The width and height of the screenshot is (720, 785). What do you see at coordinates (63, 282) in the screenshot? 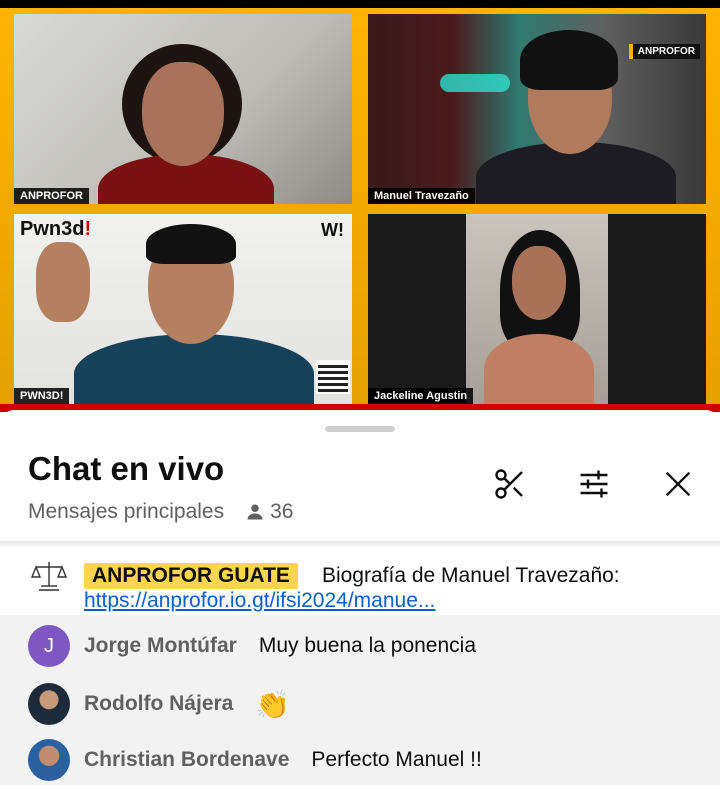
I see `raised-fist` at bounding box center [63, 282].